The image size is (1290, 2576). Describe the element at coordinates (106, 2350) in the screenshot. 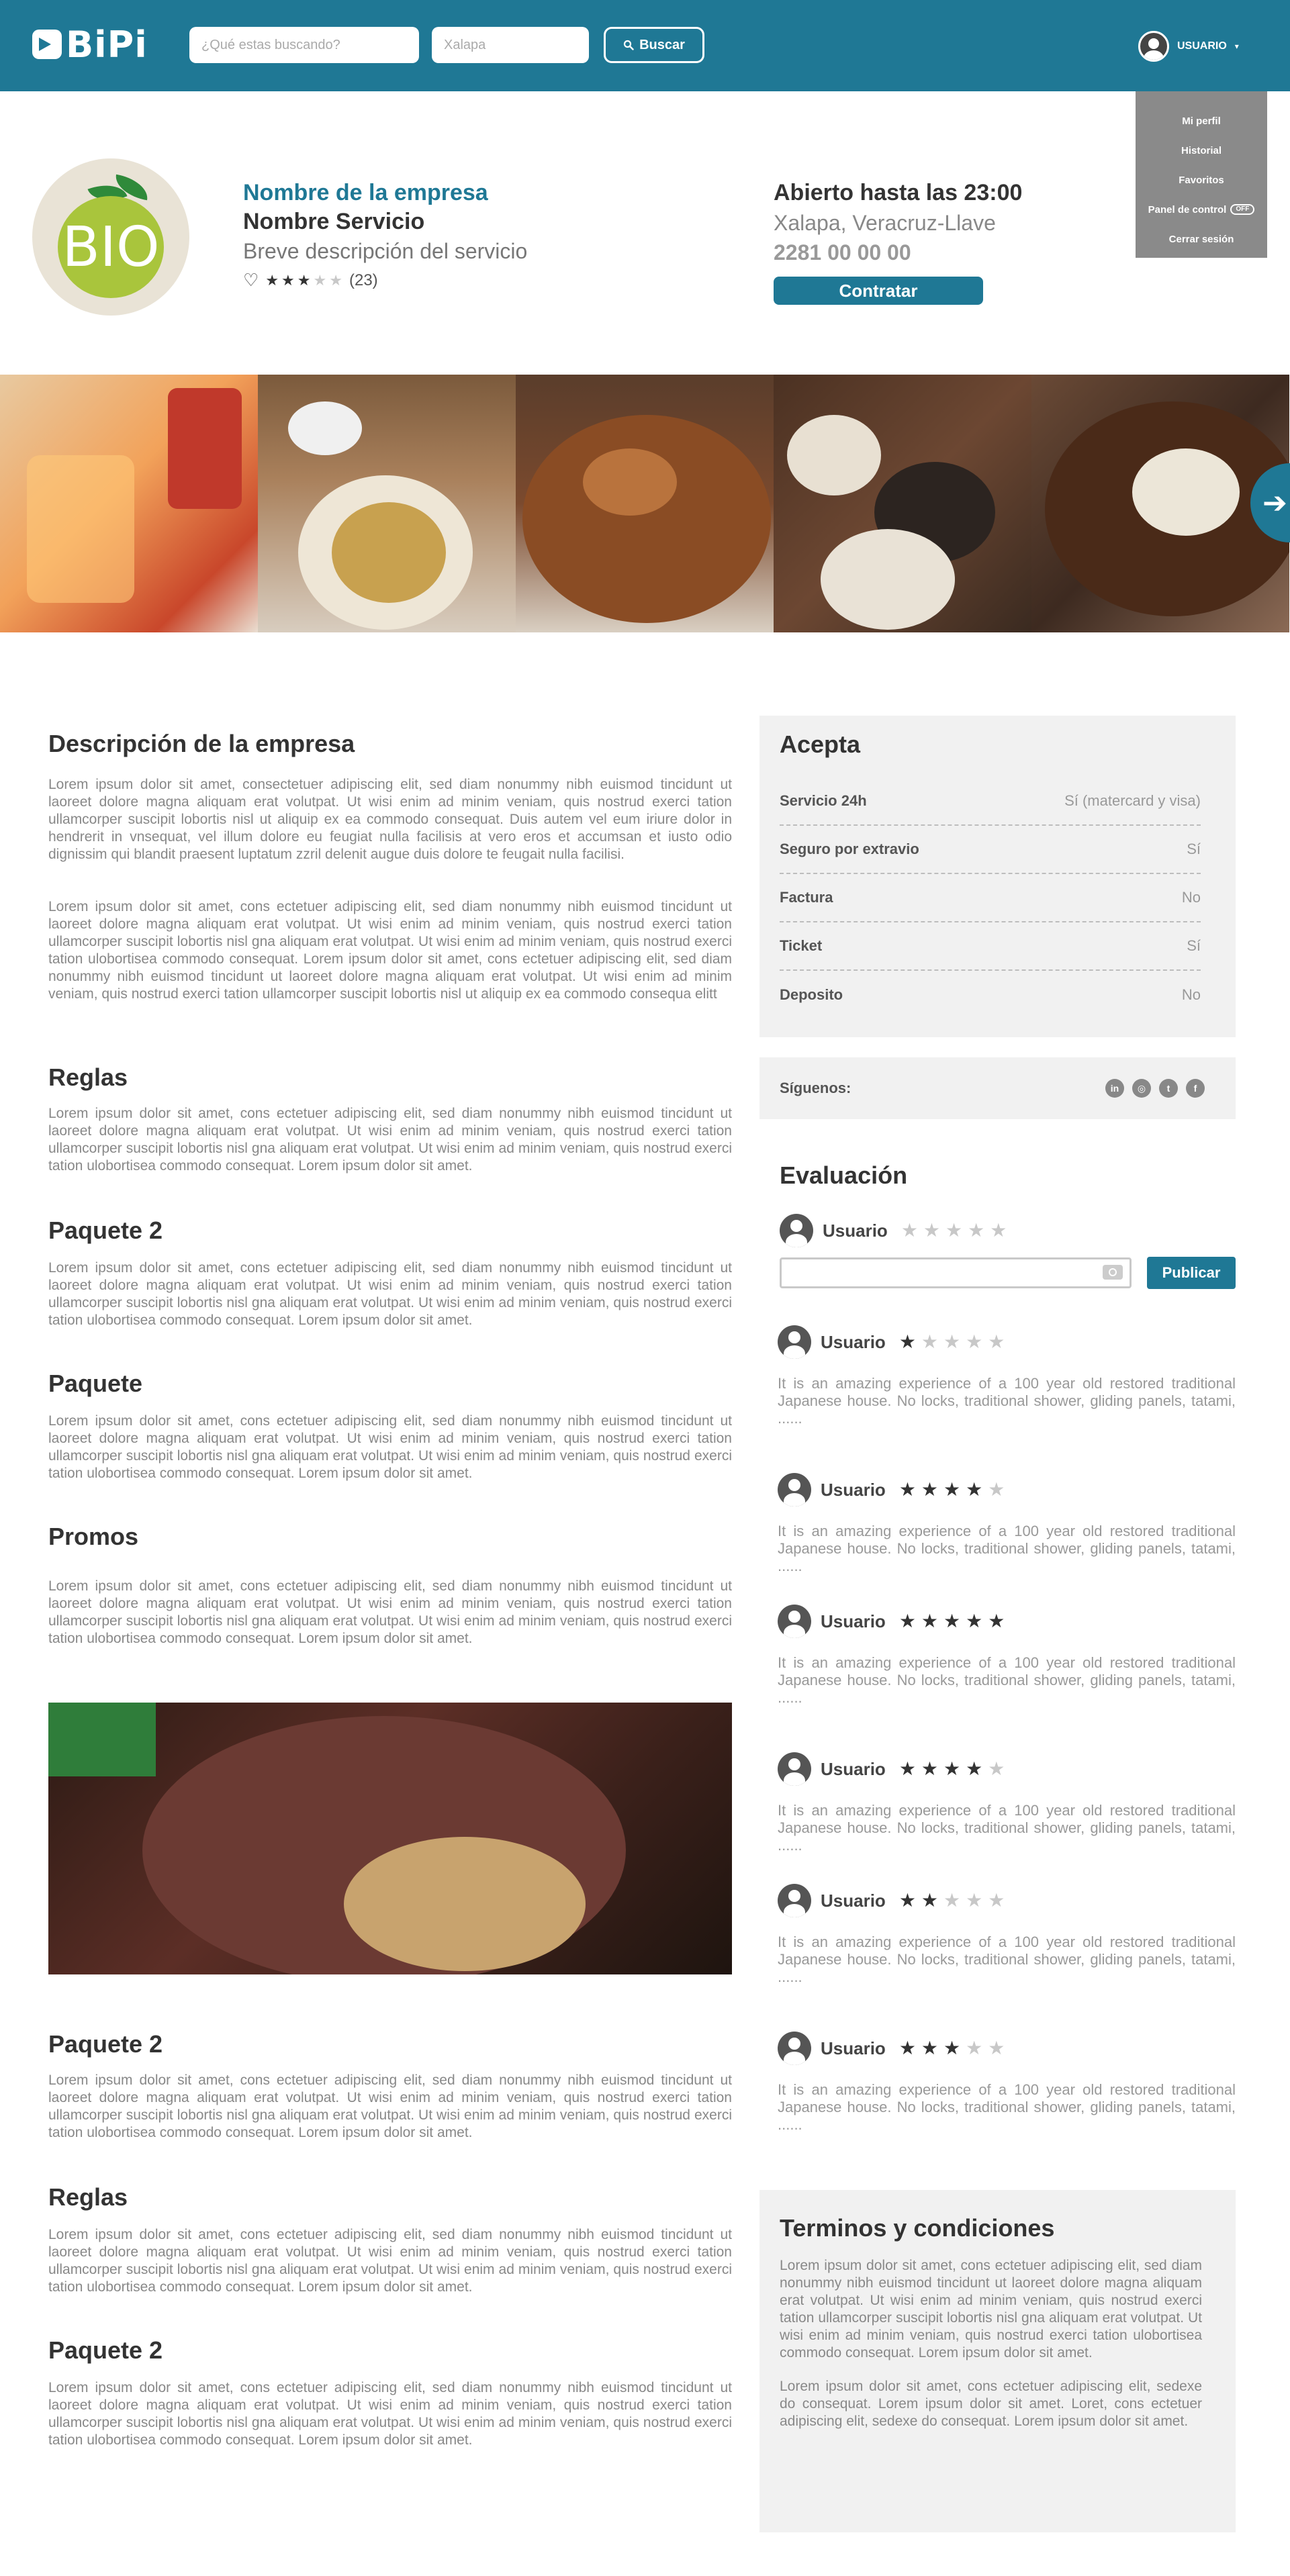

I see `section-title: Paquete 2` at that location.